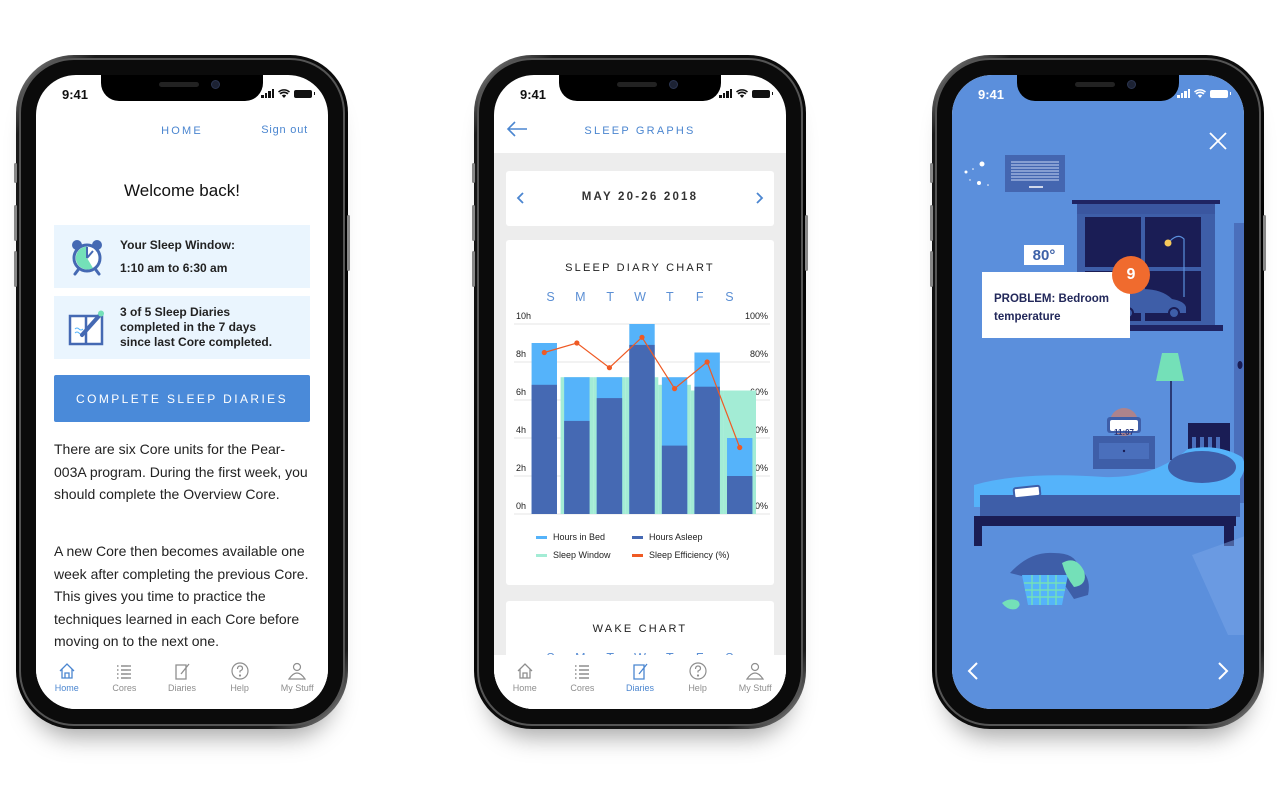  Describe the element at coordinates (297, 688) in the screenshot. I see `tab-label: My Stuff` at that location.